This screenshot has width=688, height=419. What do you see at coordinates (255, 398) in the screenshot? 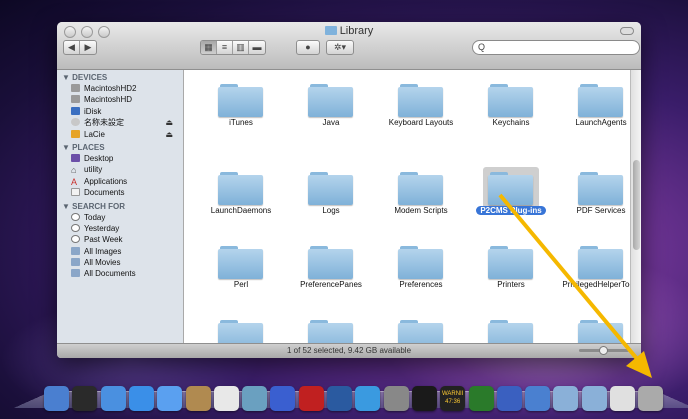
I see `preview-icon` at bounding box center [255, 398].